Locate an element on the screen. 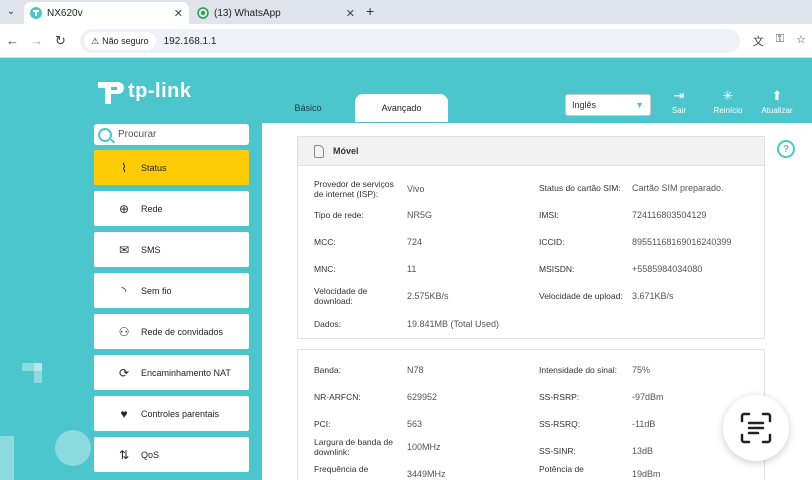 The height and width of the screenshot is (480, 812). search-icon is located at coordinates (105, 134).